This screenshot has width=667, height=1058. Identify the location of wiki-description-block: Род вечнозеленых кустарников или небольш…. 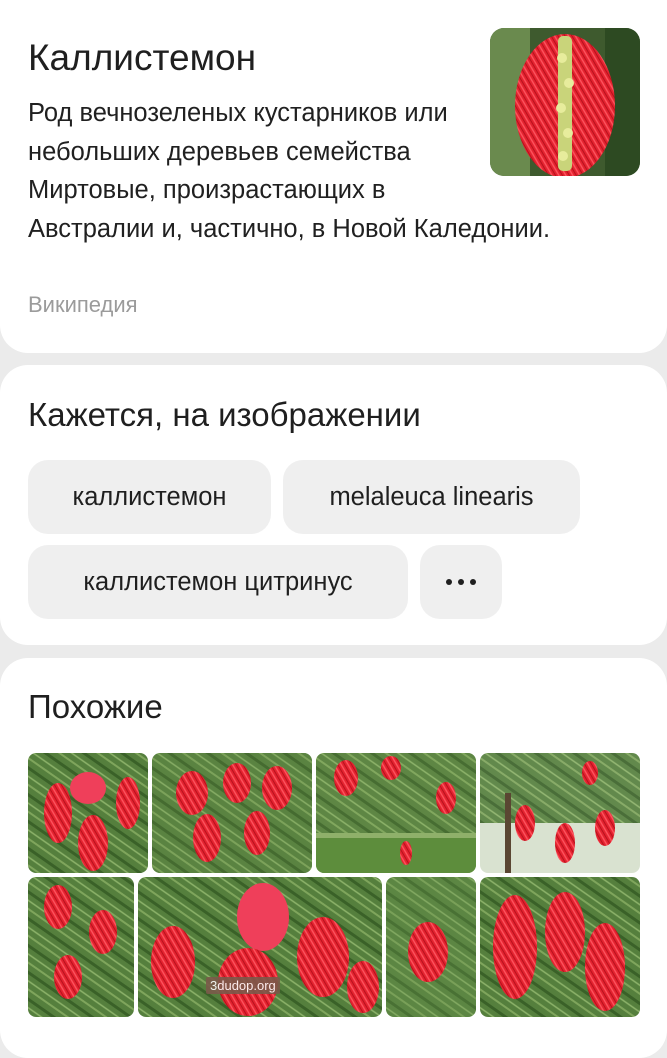
(333, 171).